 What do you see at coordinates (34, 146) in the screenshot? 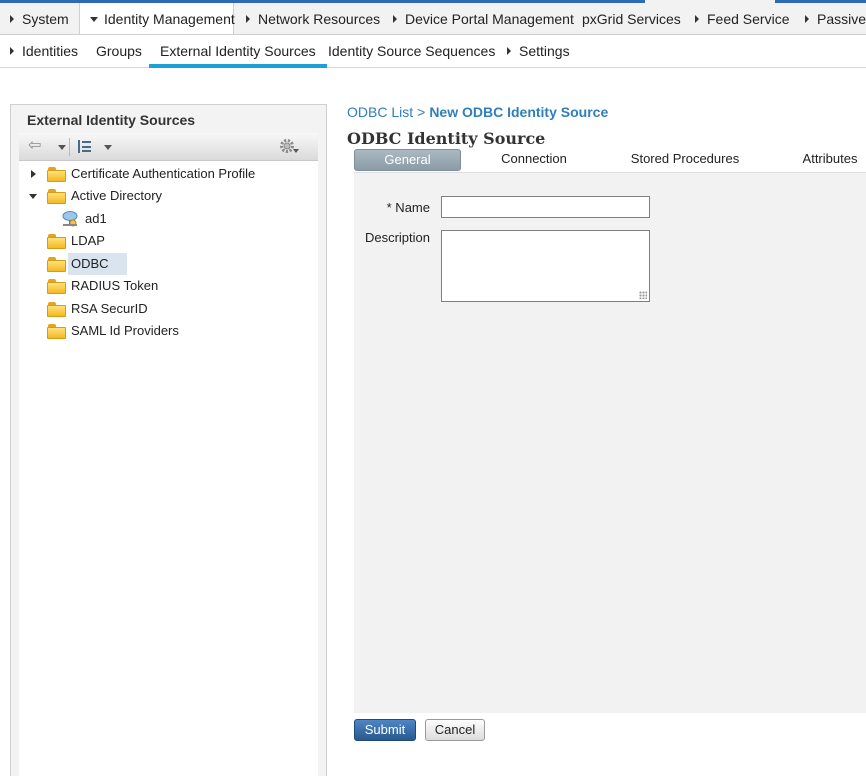
I see `back-arrow-icon: ⇦` at bounding box center [34, 146].